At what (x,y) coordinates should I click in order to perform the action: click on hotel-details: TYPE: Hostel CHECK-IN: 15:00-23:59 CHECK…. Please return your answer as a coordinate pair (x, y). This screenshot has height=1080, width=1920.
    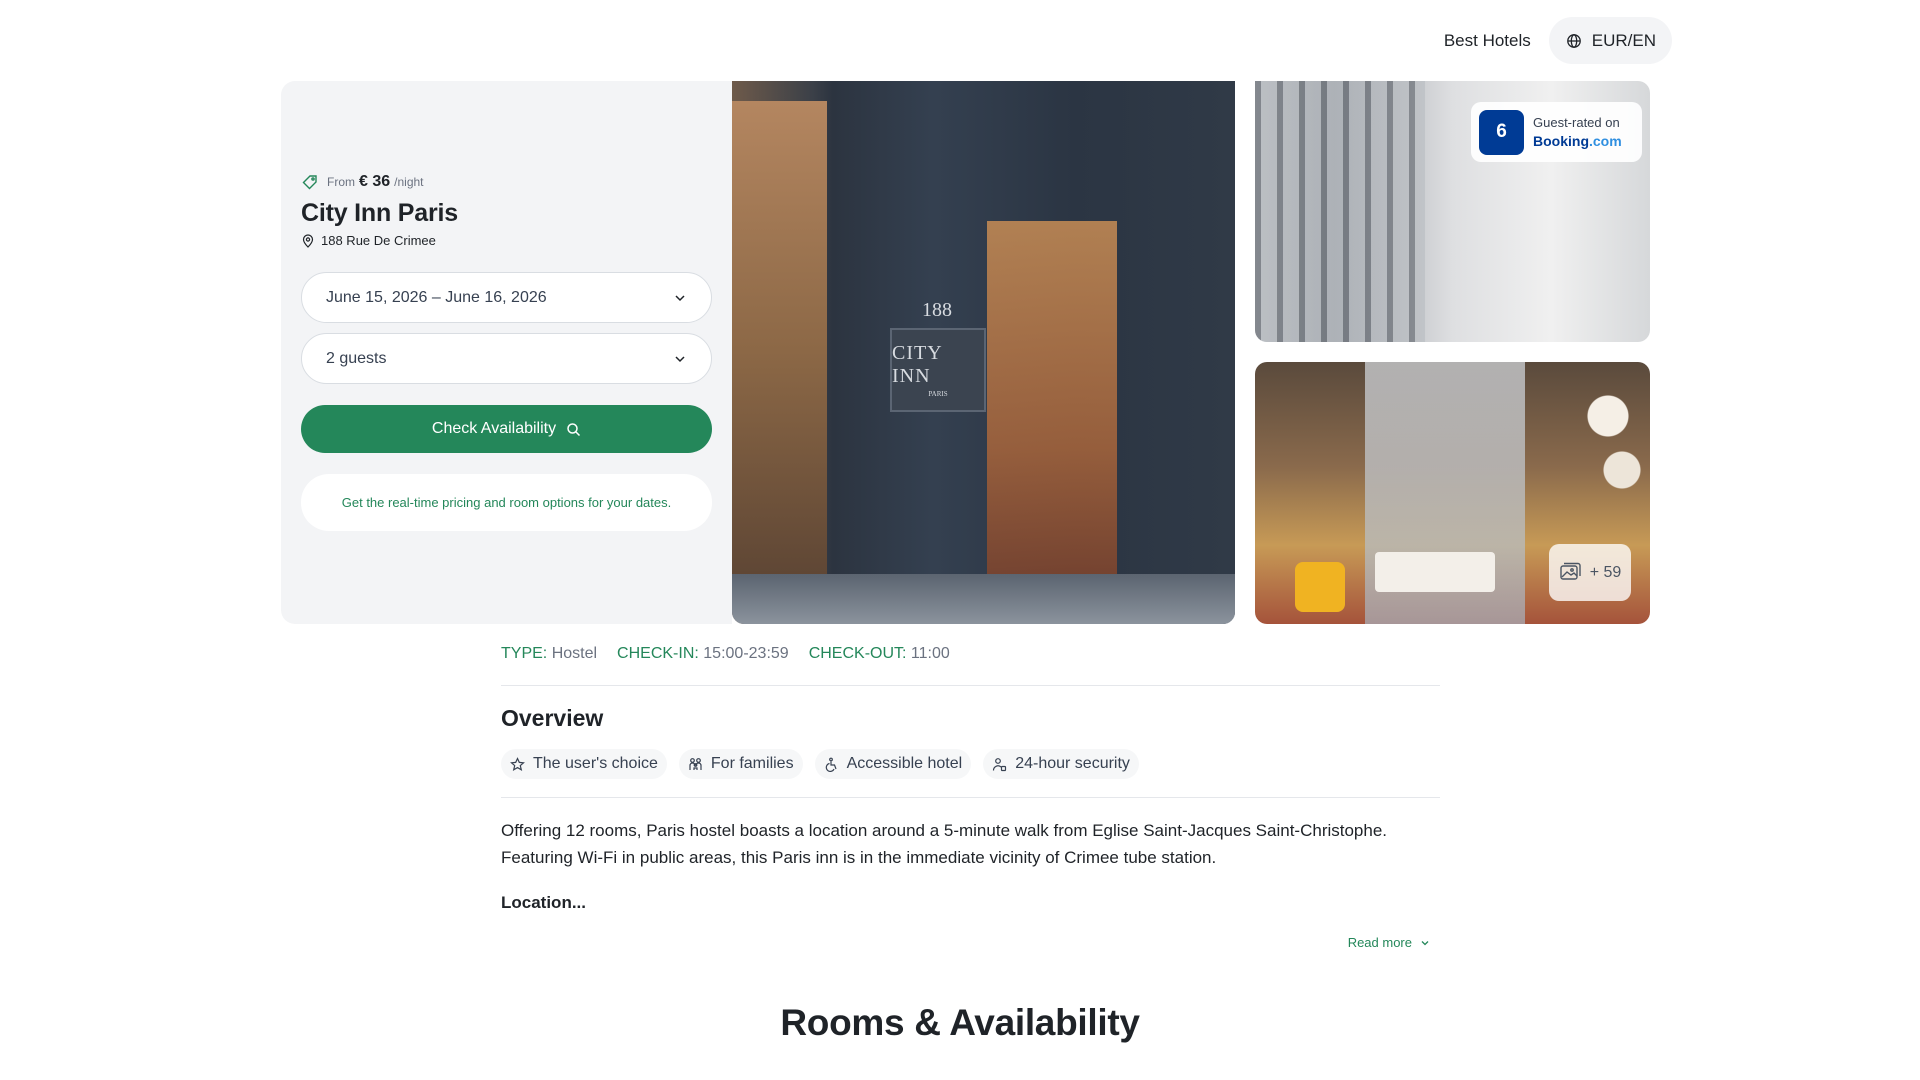
    Looking at the image, I should click on (970, 795).